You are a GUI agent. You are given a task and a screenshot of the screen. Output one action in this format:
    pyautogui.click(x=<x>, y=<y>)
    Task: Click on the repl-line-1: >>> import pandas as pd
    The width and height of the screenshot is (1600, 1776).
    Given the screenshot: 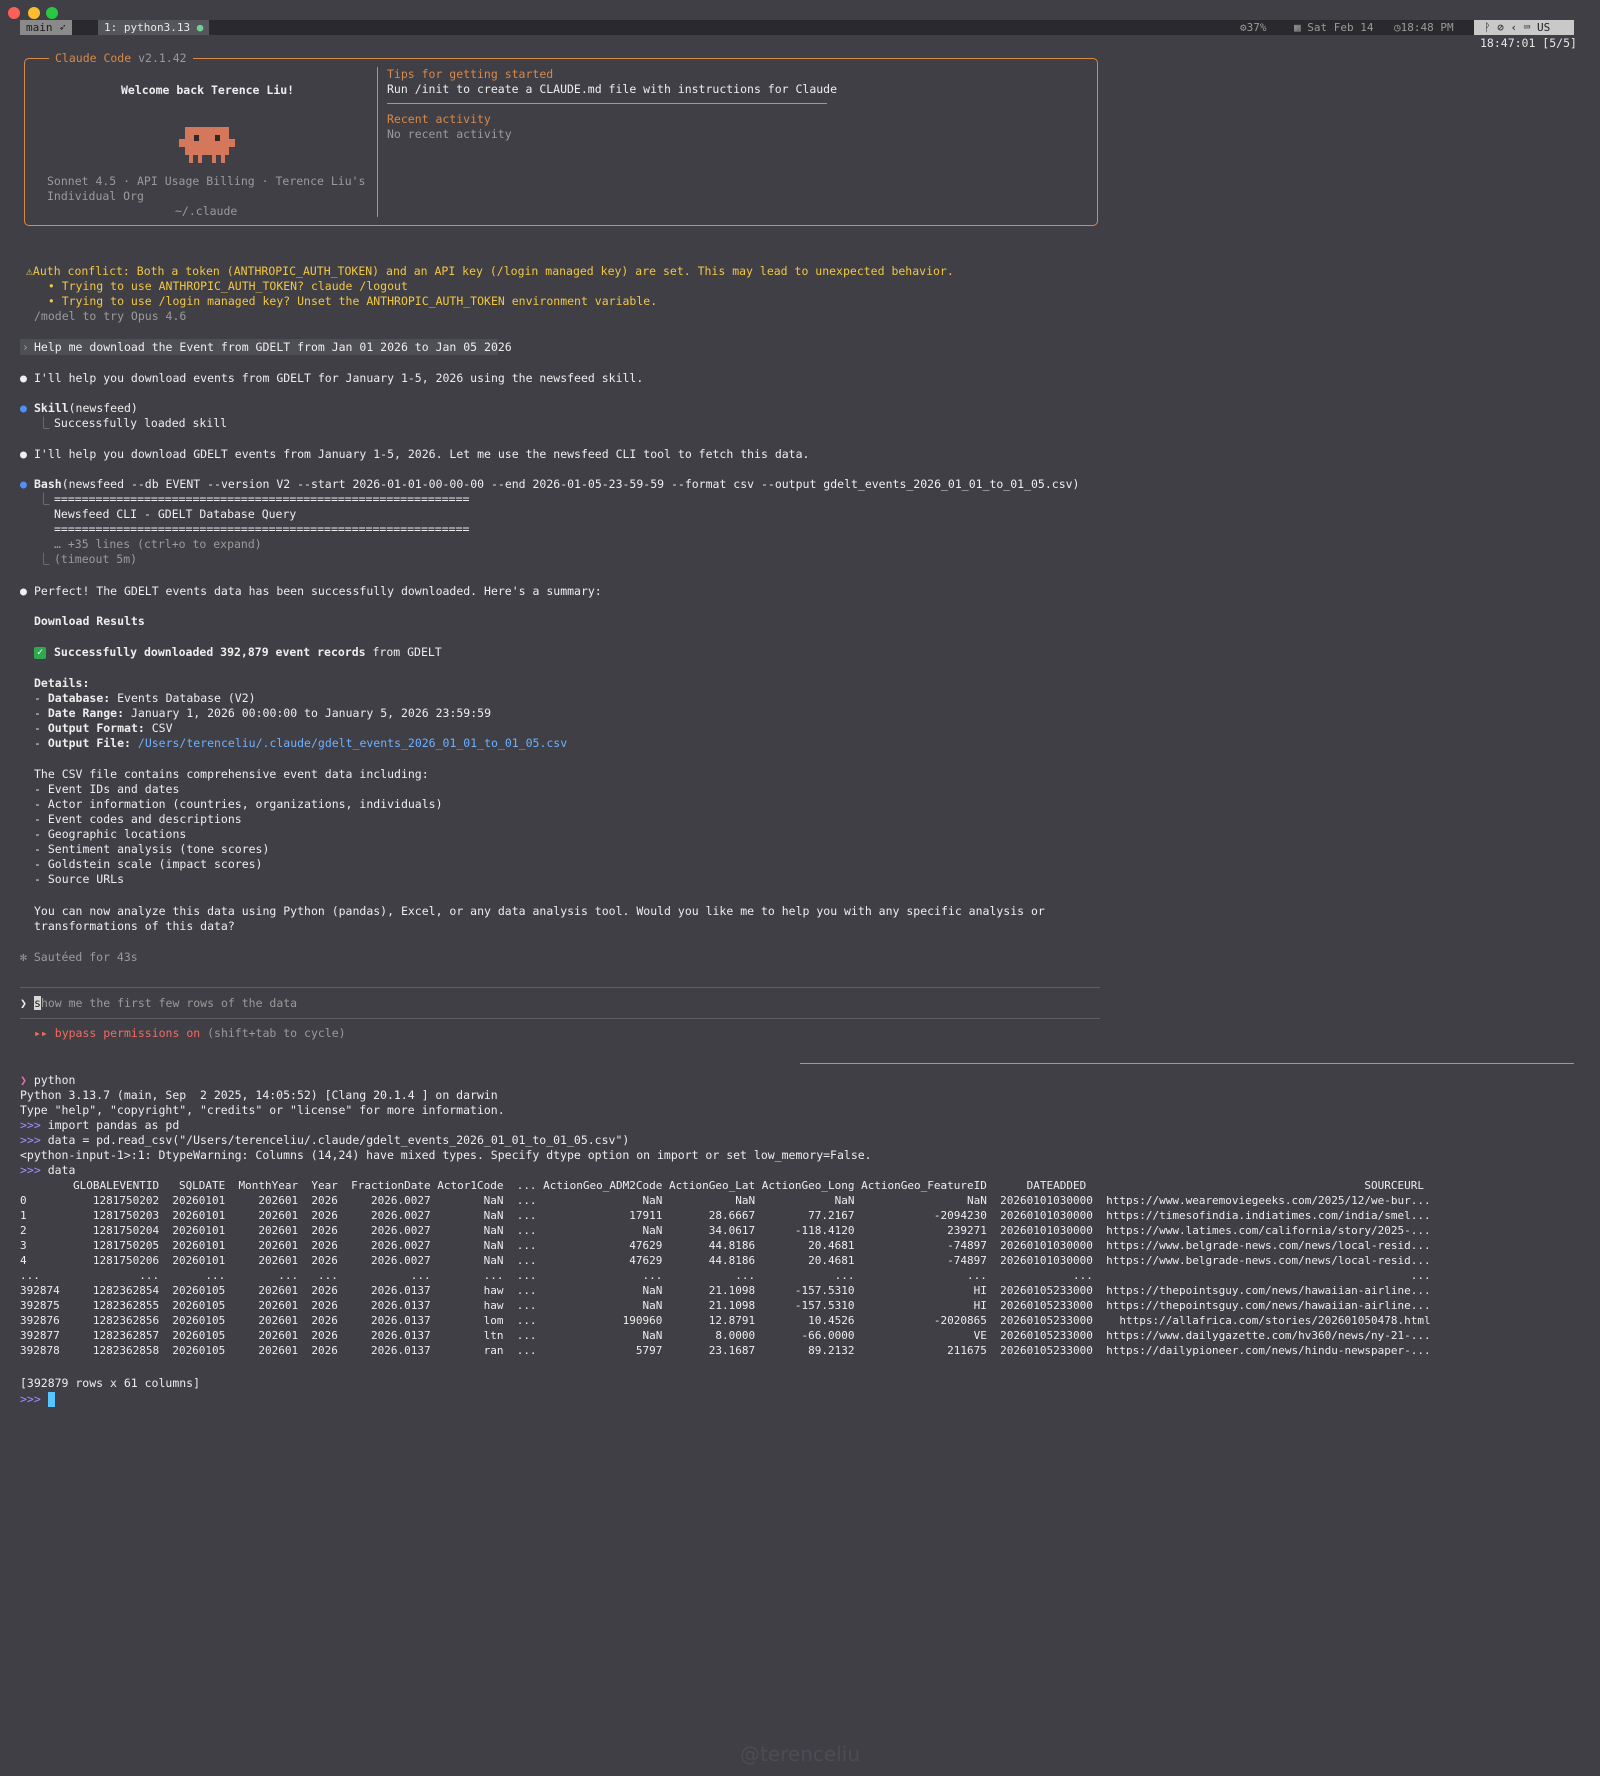 What is the action you would take?
    pyautogui.click(x=99, y=1125)
    